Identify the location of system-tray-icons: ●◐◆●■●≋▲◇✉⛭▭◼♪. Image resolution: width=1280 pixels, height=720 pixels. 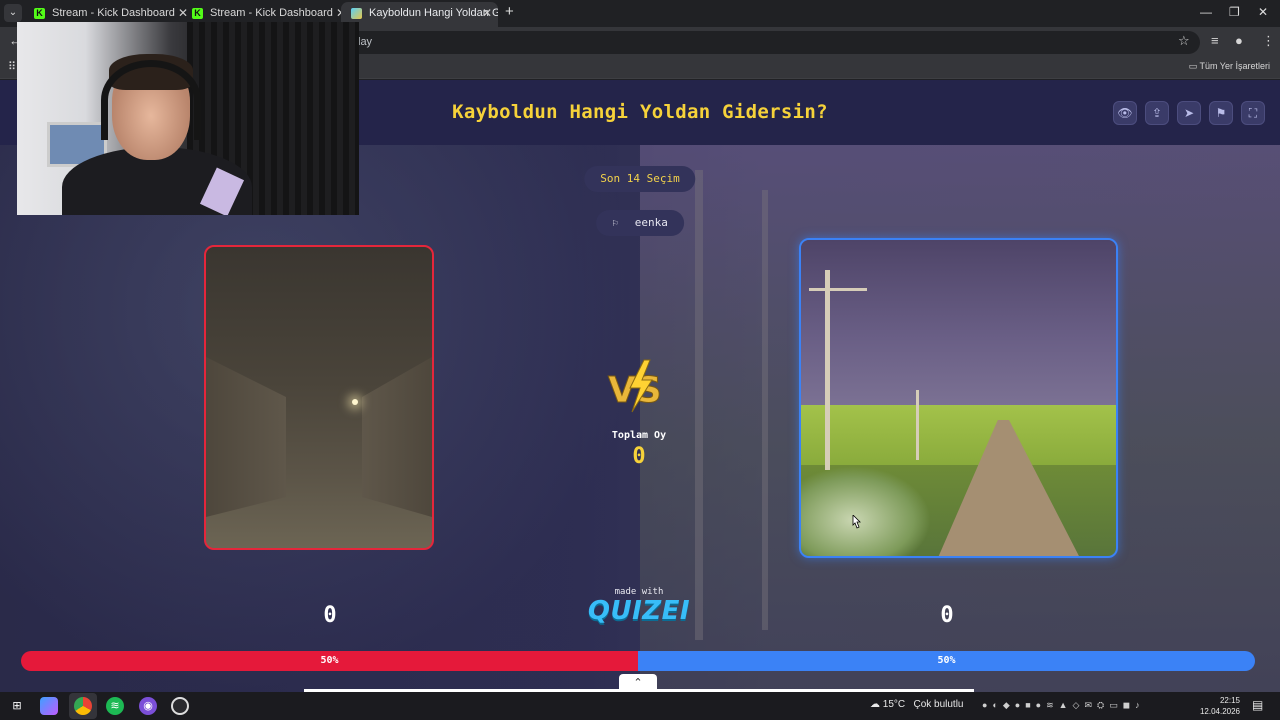
(1063, 705).